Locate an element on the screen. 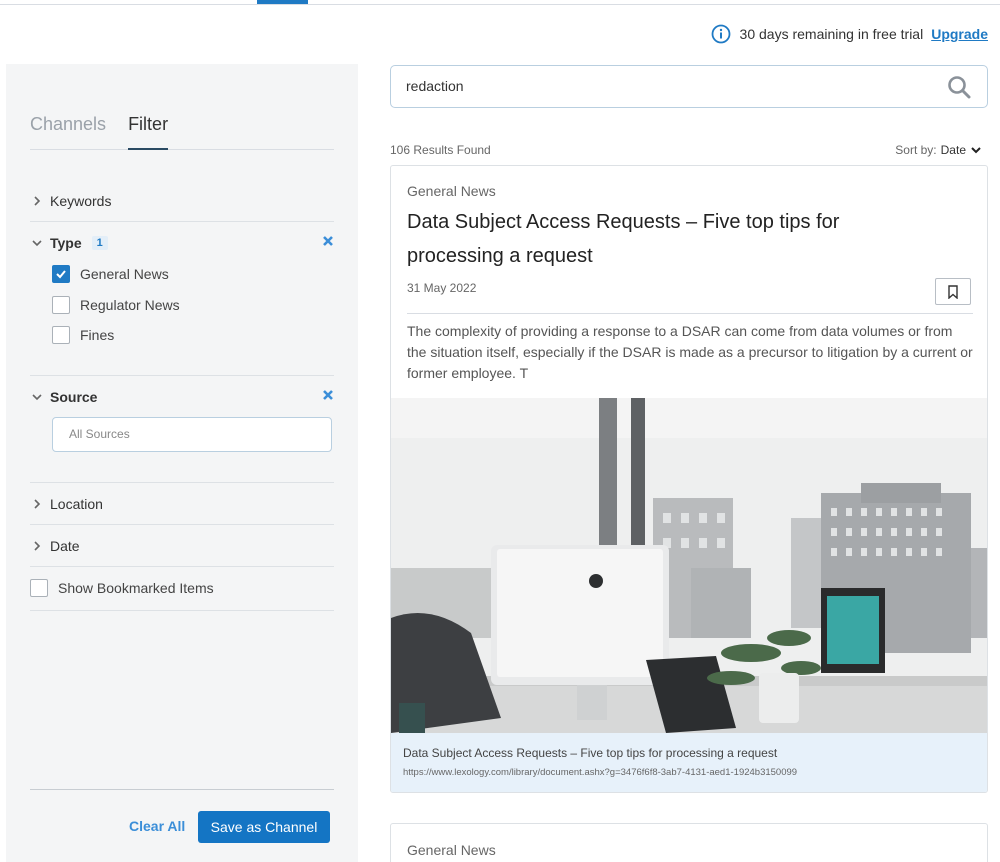 This screenshot has height=862, width=1000. source-section: Source is located at coordinates (182, 397).